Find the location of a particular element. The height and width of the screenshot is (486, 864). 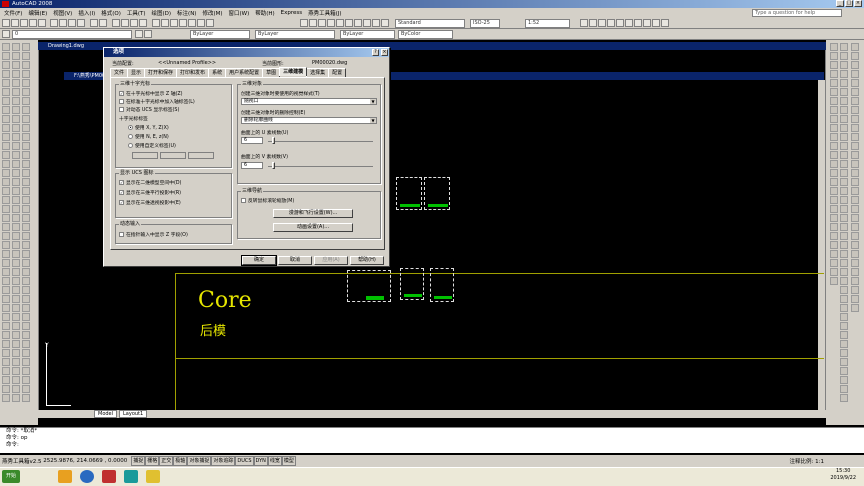

new-icon is located at coordinates (6, 23).